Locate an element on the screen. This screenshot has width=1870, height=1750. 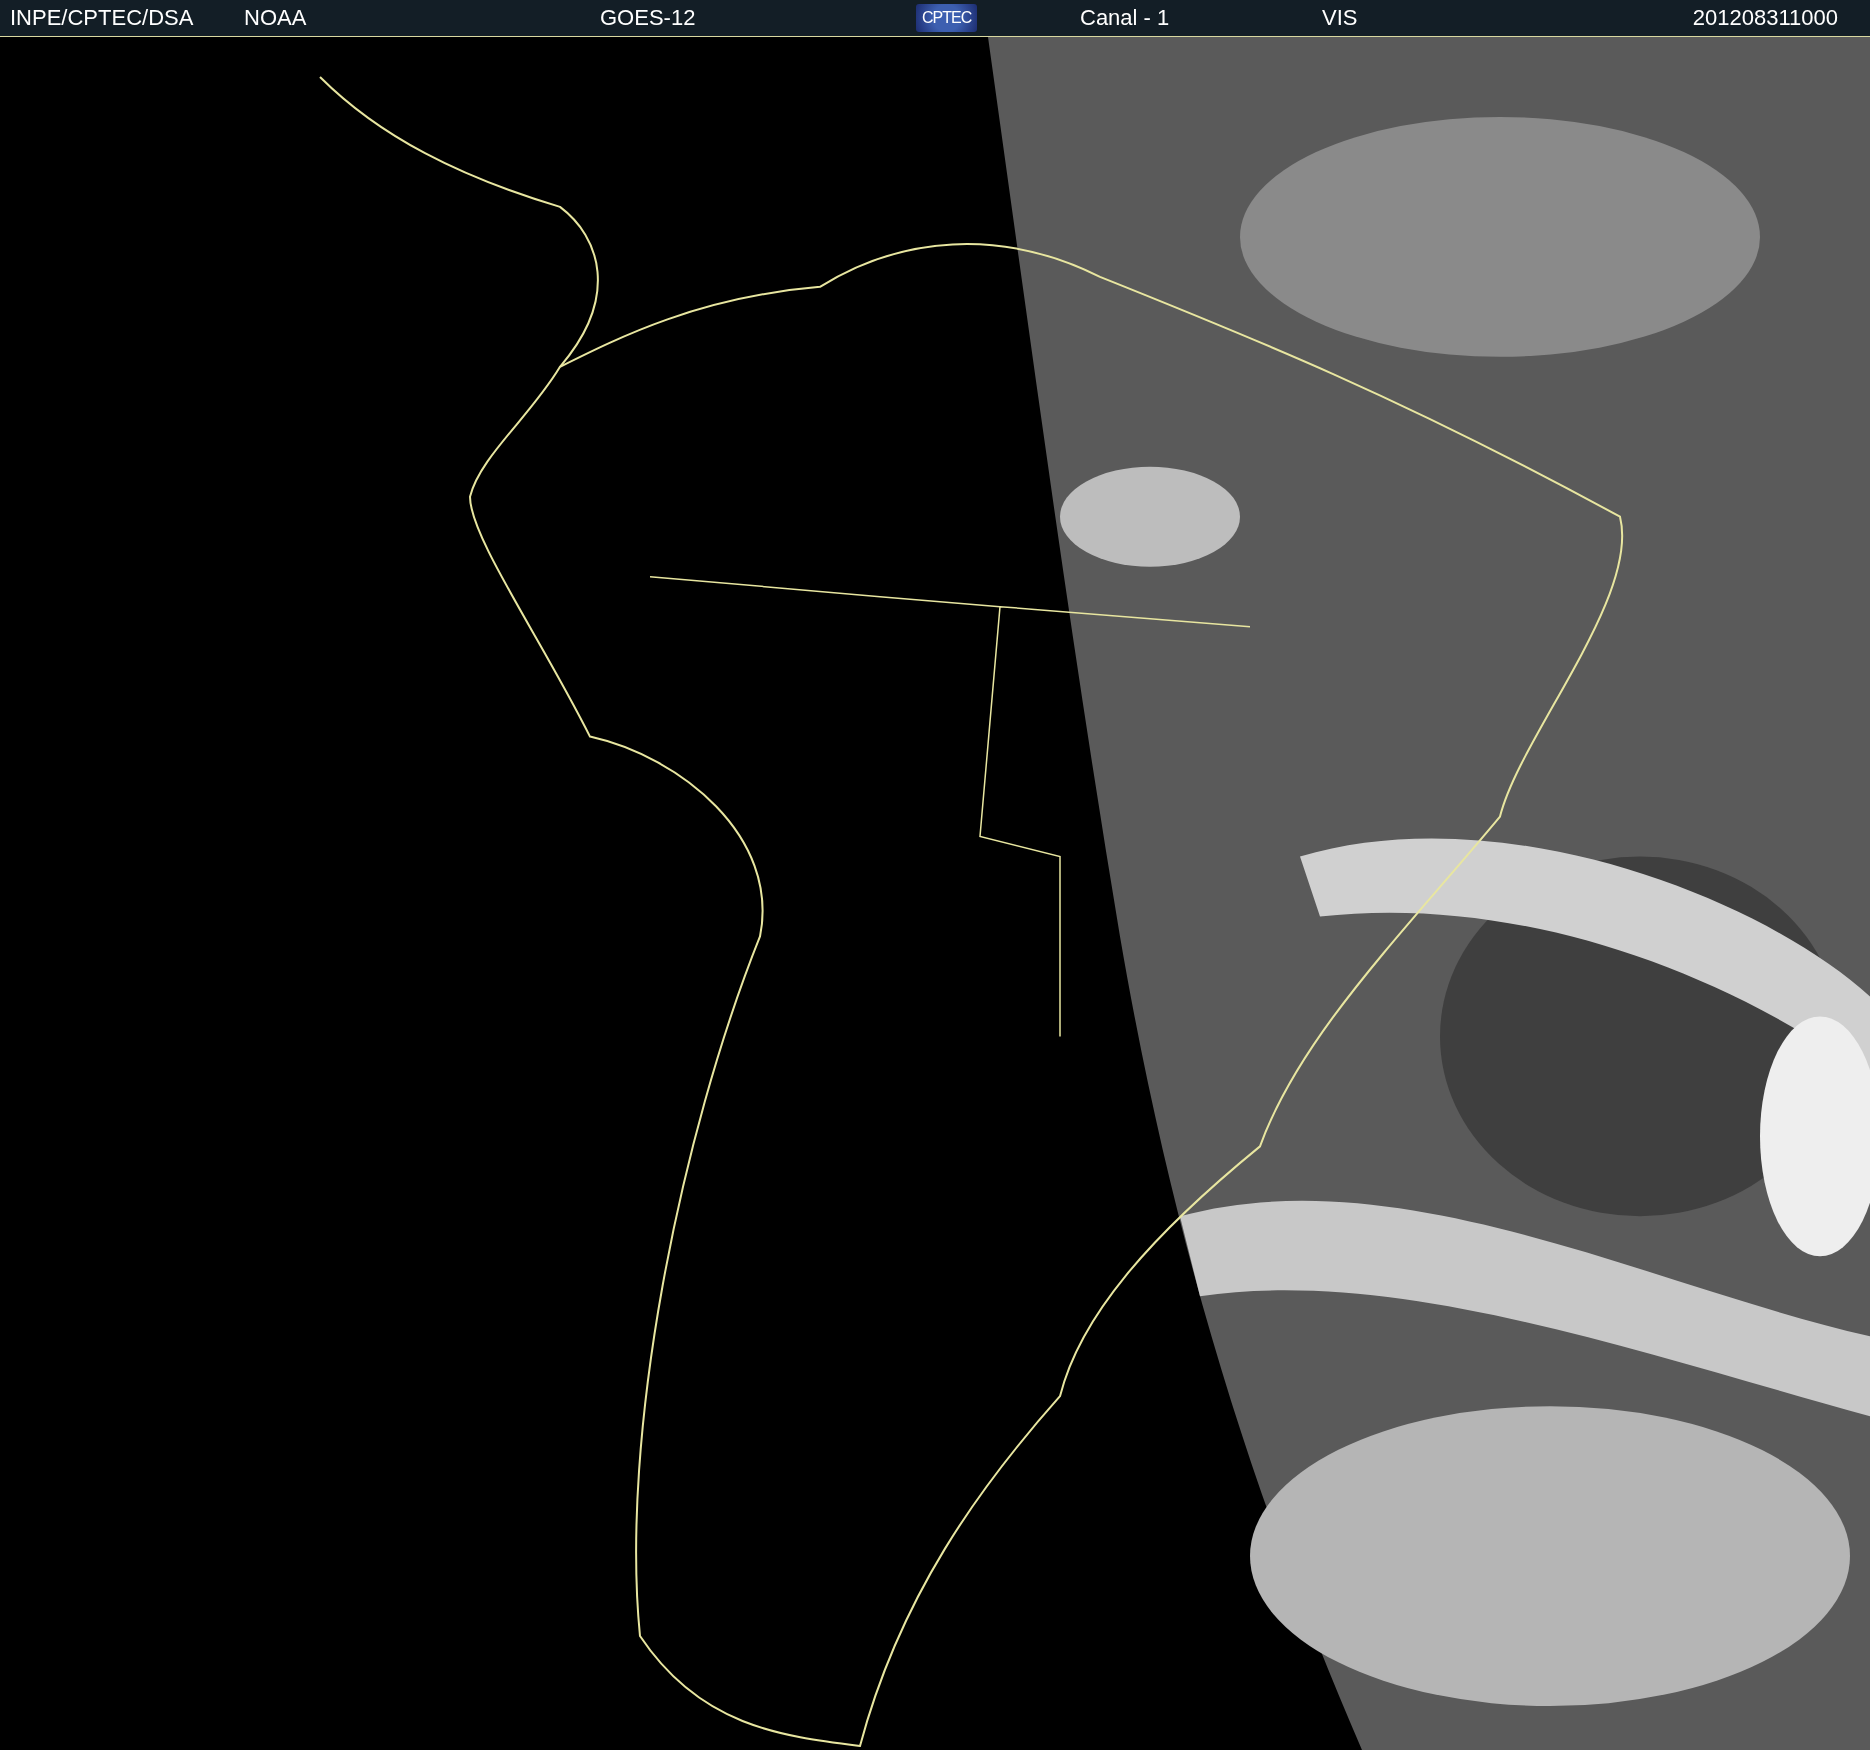
header-text: INPE/CPTEC/DSA is located at coordinates (102, 18).